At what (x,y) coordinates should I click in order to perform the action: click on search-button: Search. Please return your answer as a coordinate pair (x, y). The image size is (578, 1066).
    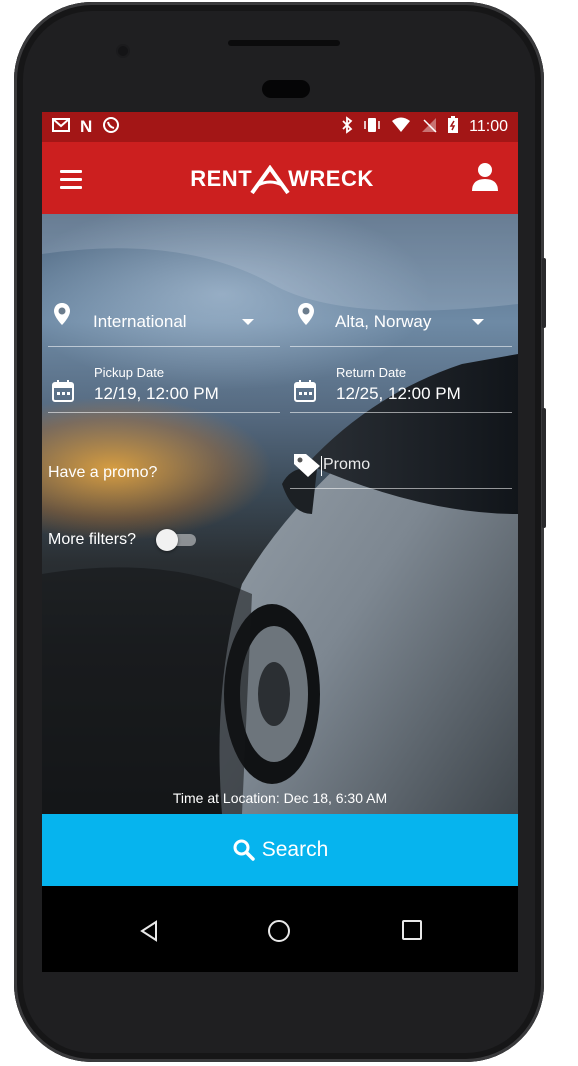
    Looking at the image, I should click on (280, 850).